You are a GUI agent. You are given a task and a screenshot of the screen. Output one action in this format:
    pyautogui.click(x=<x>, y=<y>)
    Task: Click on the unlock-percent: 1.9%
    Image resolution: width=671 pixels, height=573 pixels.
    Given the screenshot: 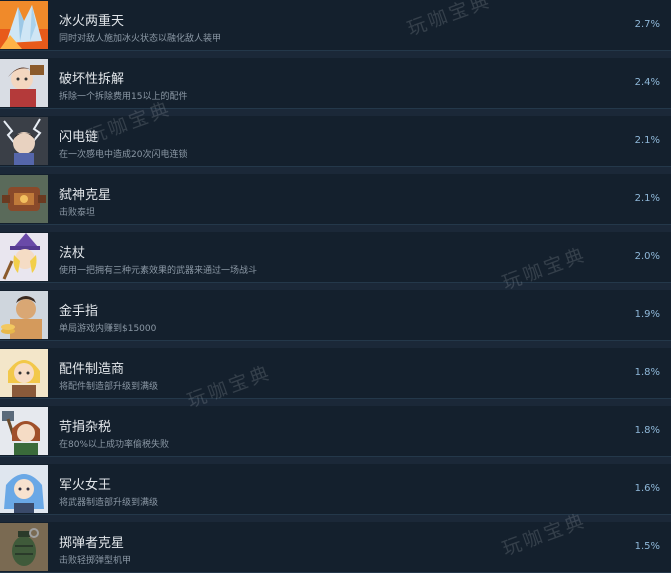 What is the action you would take?
    pyautogui.click(x=647, y=314)
    